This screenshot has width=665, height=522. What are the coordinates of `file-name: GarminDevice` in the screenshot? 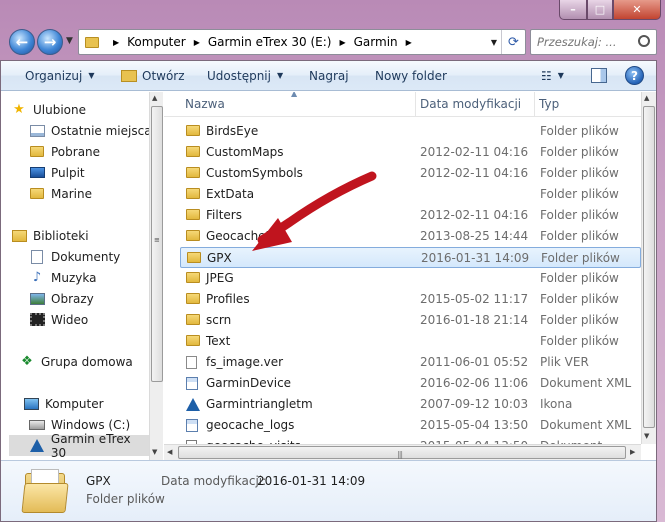 It's located at (249, 383).